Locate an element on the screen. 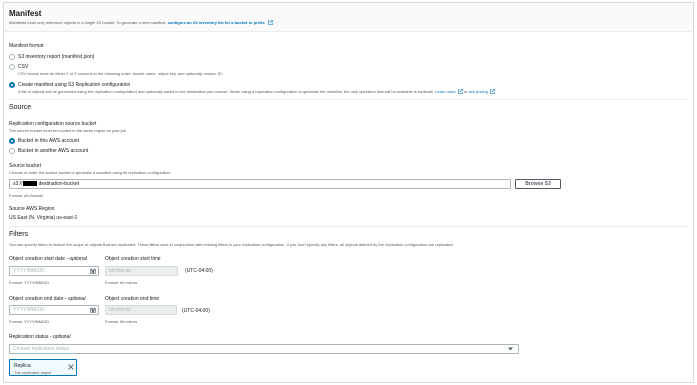 The image size is (697, 385). token-label: Replica is located at coordinates (22, 366).